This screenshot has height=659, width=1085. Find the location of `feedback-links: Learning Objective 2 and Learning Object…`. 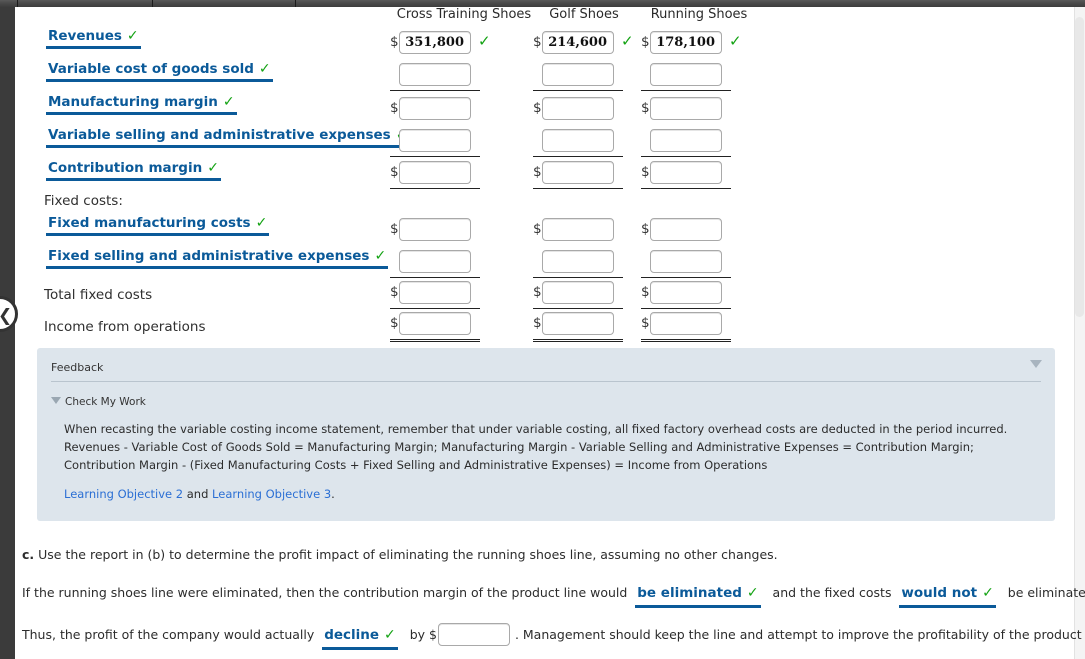

feedback-links: Learning Objective 2 and Learning Object… is located at coordinates (199, 494).